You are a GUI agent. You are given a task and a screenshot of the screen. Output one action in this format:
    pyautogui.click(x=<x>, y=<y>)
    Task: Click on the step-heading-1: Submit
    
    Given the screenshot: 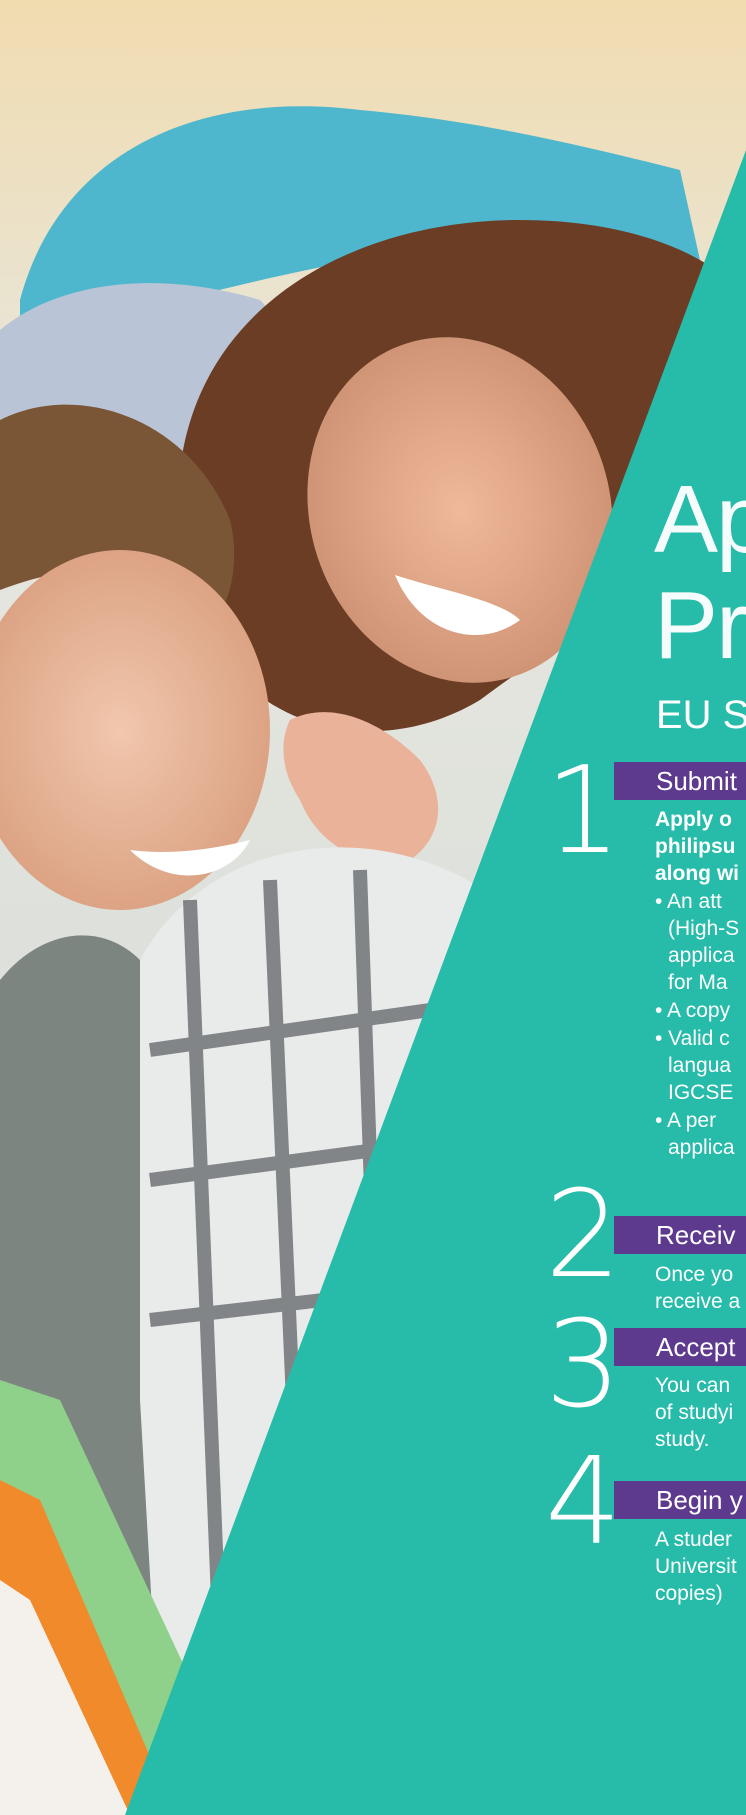 What is the action you would take?
    pyautogui.click(x=680, y=781)
    